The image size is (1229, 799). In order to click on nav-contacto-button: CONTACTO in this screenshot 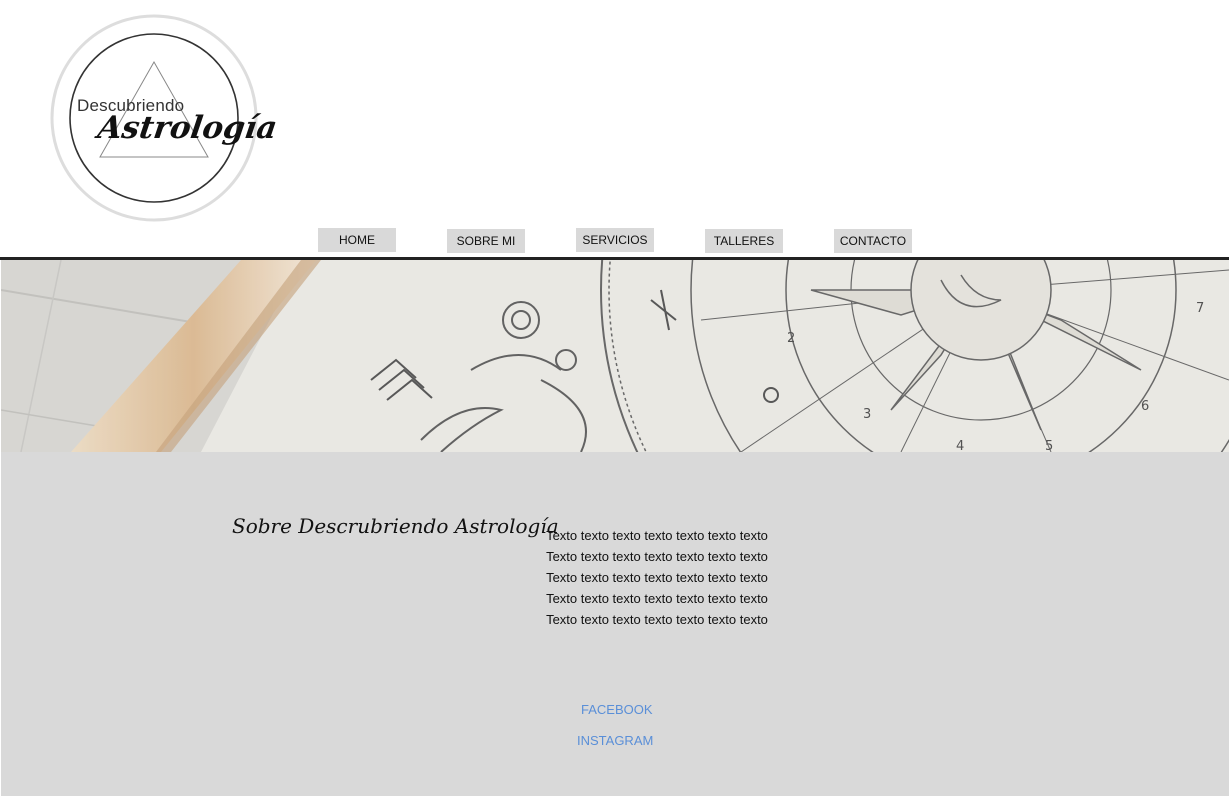, I will do `click(873, 241)`.